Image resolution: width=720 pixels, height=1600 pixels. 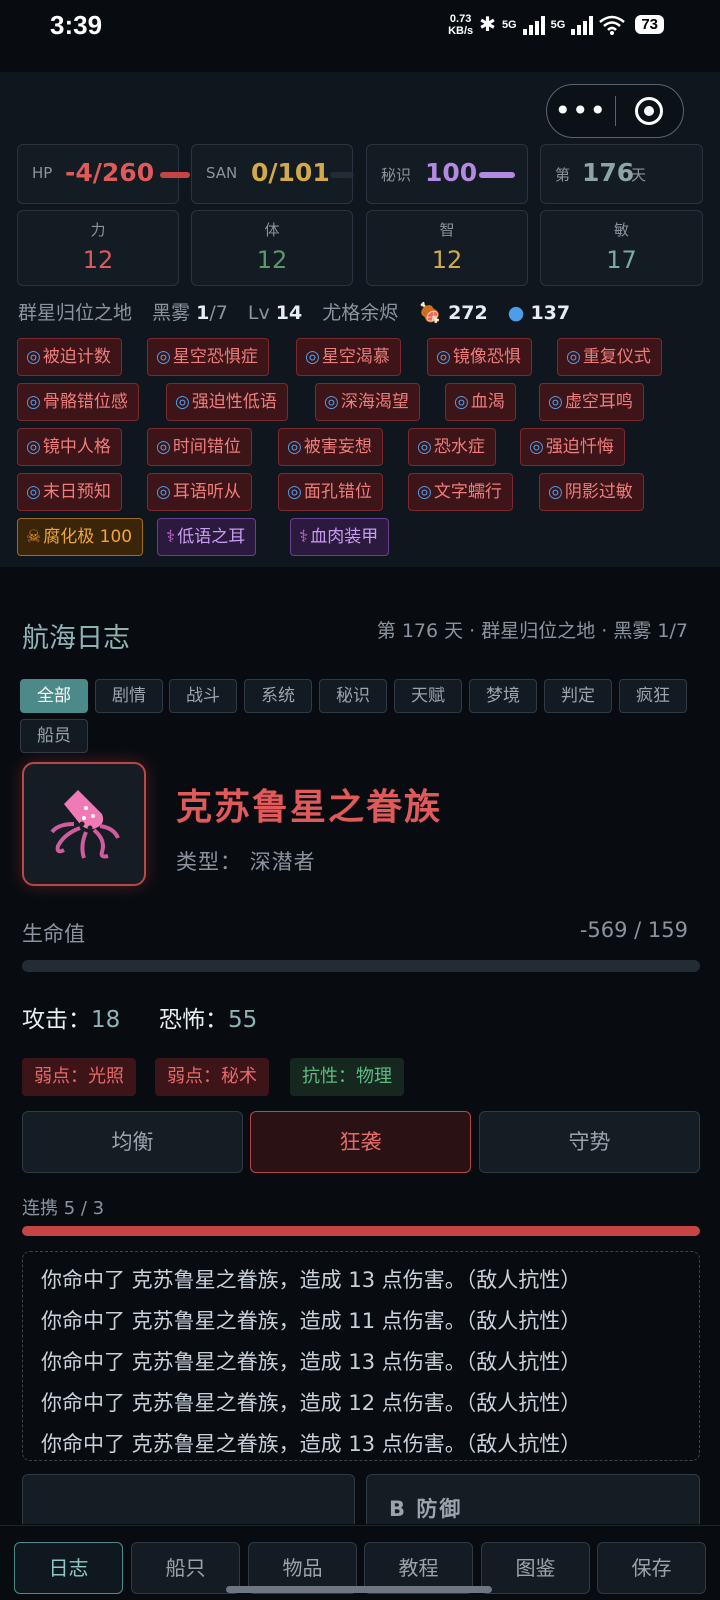 I want to click on san-bar, so click(x=342, y=175).